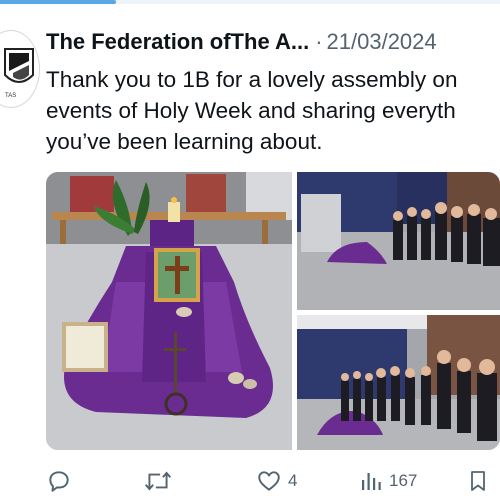  Describe the element at coordinates (59, 481) in the screenshot. I see `reply-icon` at that location.